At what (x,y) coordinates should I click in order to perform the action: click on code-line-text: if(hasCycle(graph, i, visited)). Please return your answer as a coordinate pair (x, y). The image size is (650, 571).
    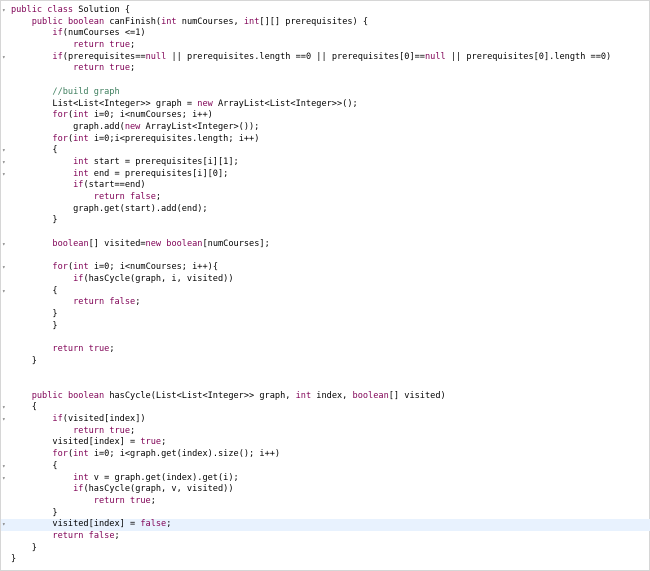
    Looking at the image, I should click on (153, 278).